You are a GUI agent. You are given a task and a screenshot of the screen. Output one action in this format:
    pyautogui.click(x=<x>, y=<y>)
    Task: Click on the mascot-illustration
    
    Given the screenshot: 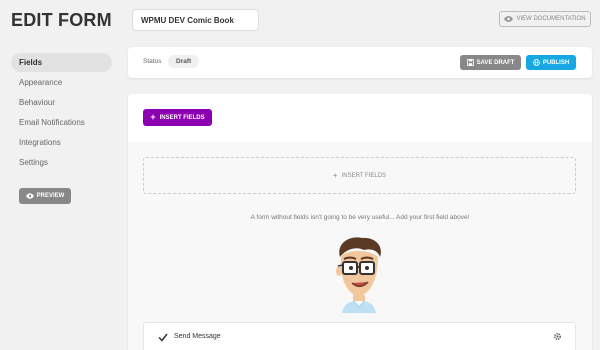 What is the action you would take?
    pyautogui.click(x=358, y=275)
    